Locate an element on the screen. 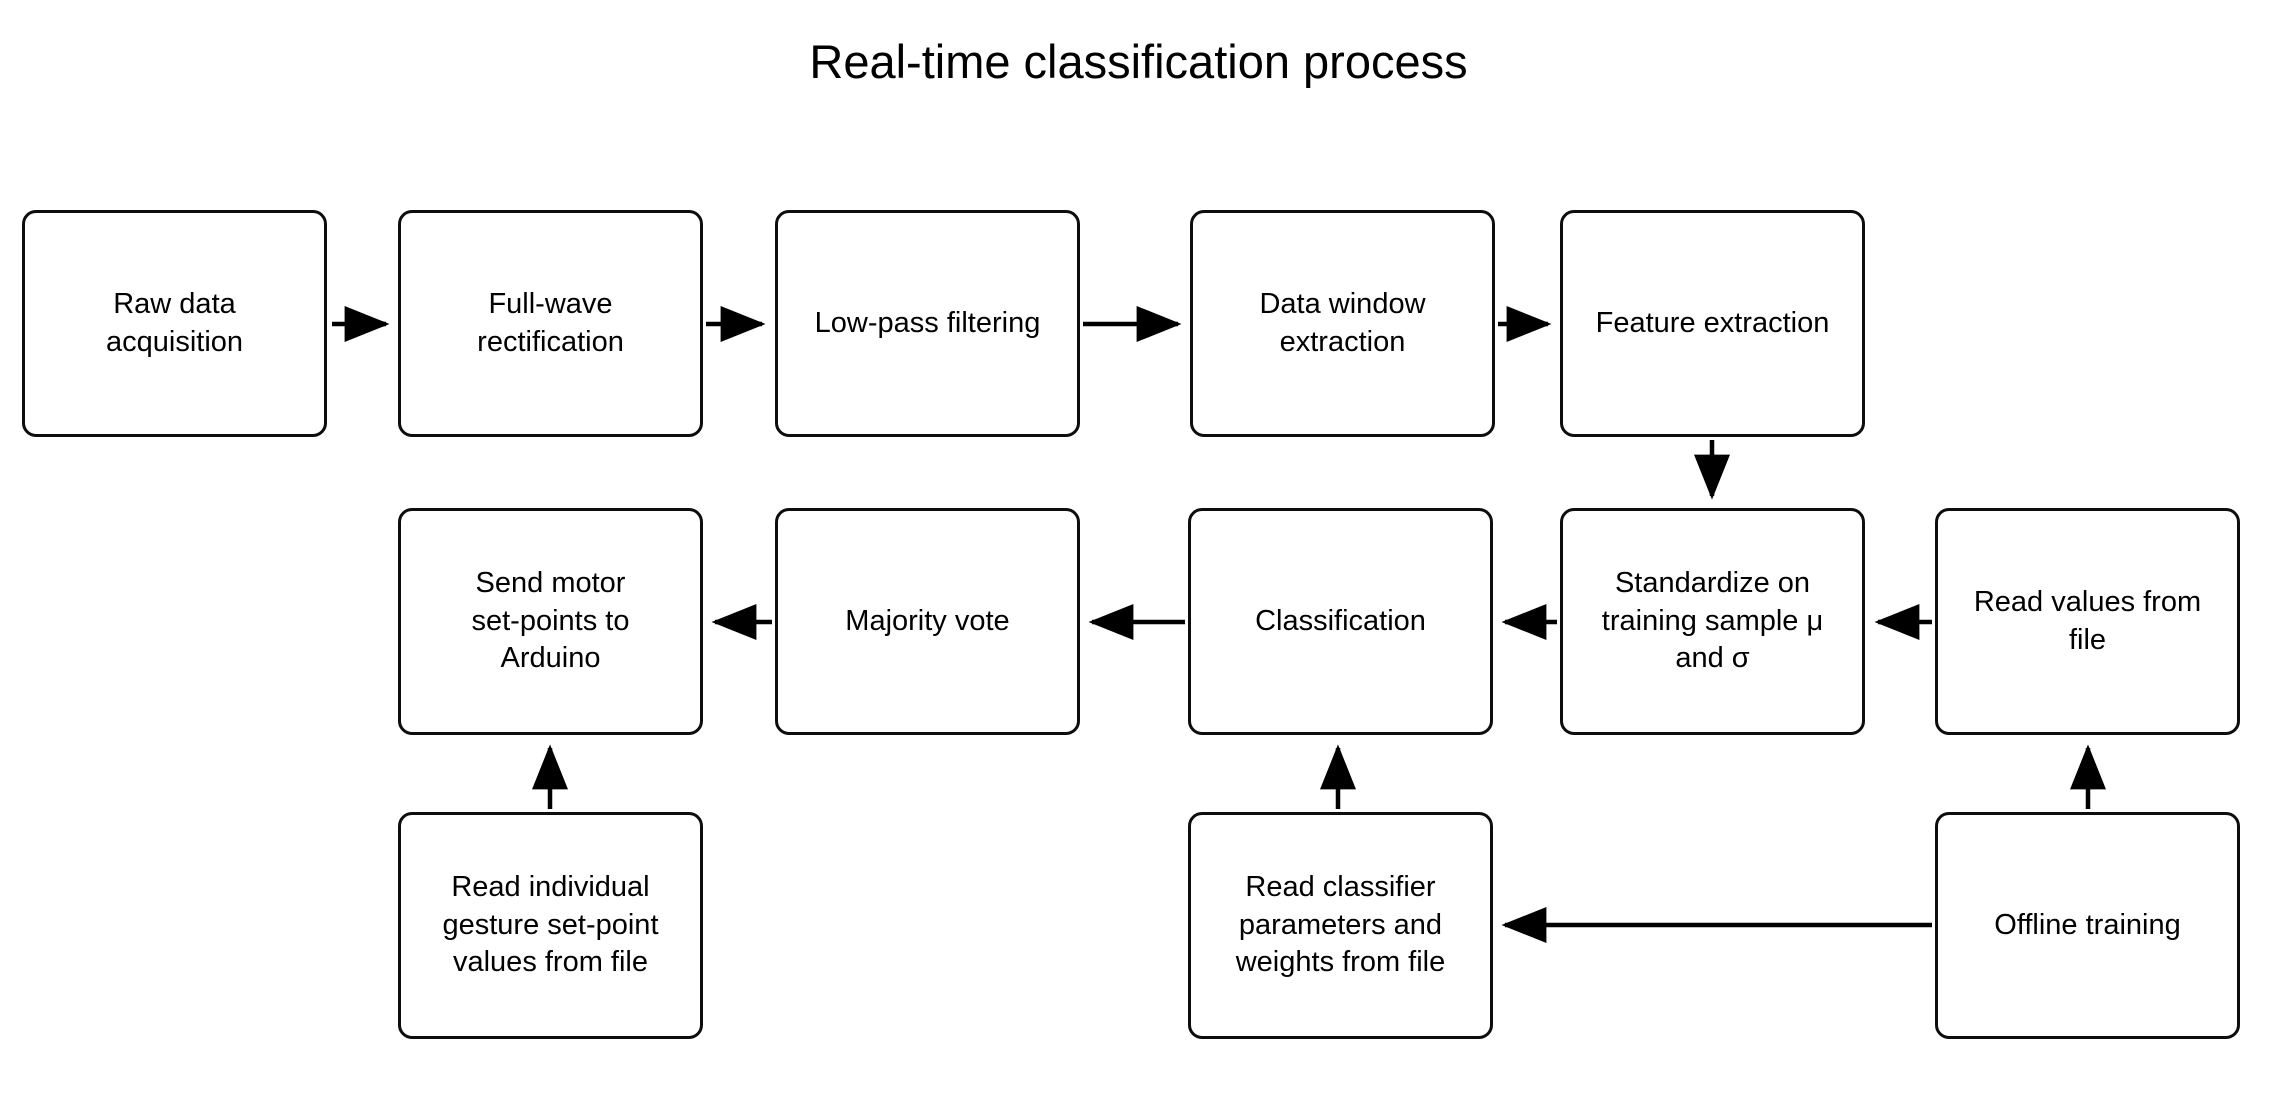 This screenshot has height=1097, width=2277. node-data-window-extraction: Data window extraction is located at coordinates (1342, 323).